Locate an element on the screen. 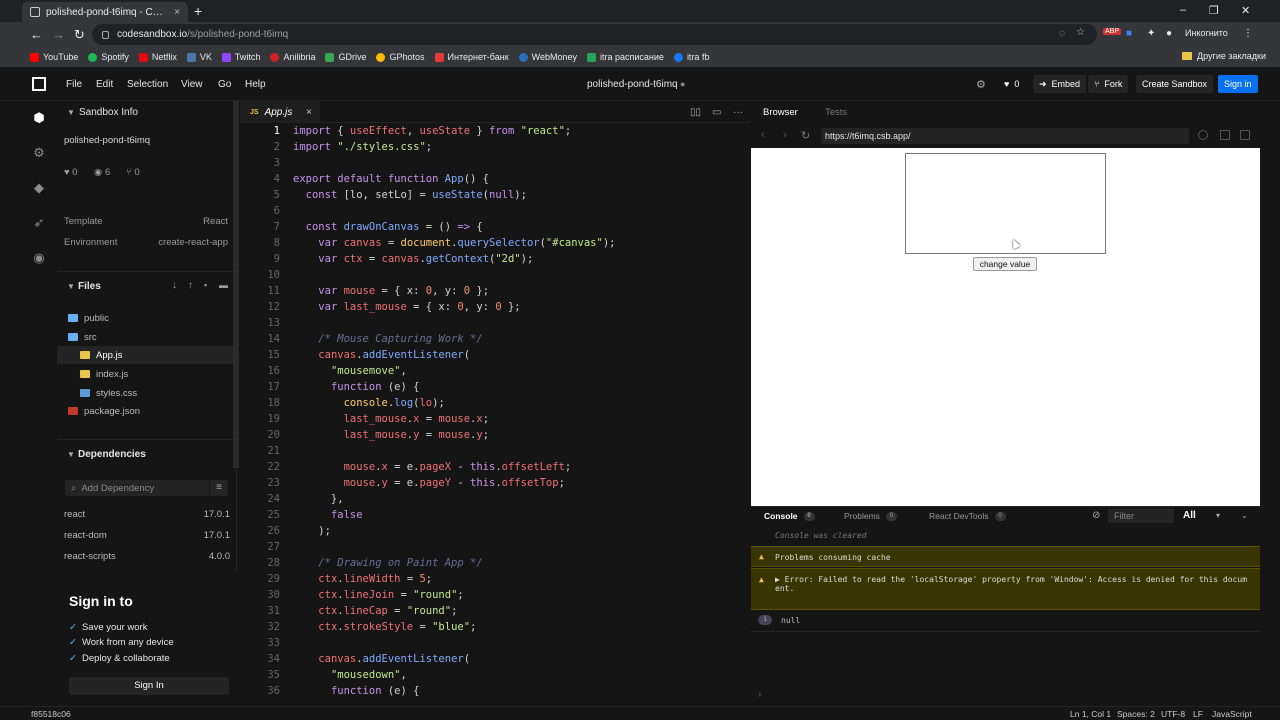 The image size is (1280, 720). sandbox-info-icon: ⬢ is located at coordinates (39, 118).